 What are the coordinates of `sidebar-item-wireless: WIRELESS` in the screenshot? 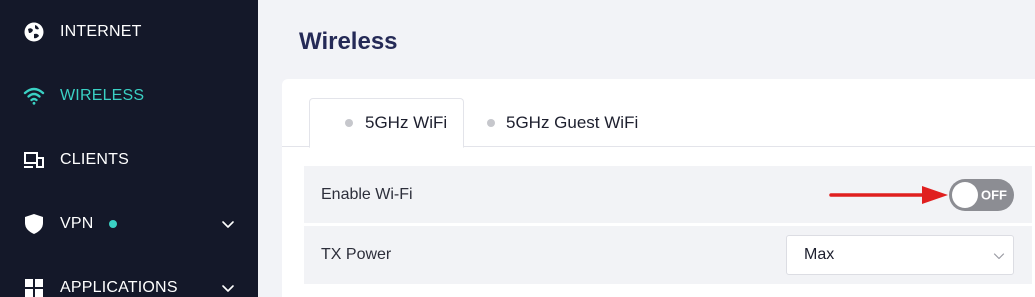 It's located at (129, 96).